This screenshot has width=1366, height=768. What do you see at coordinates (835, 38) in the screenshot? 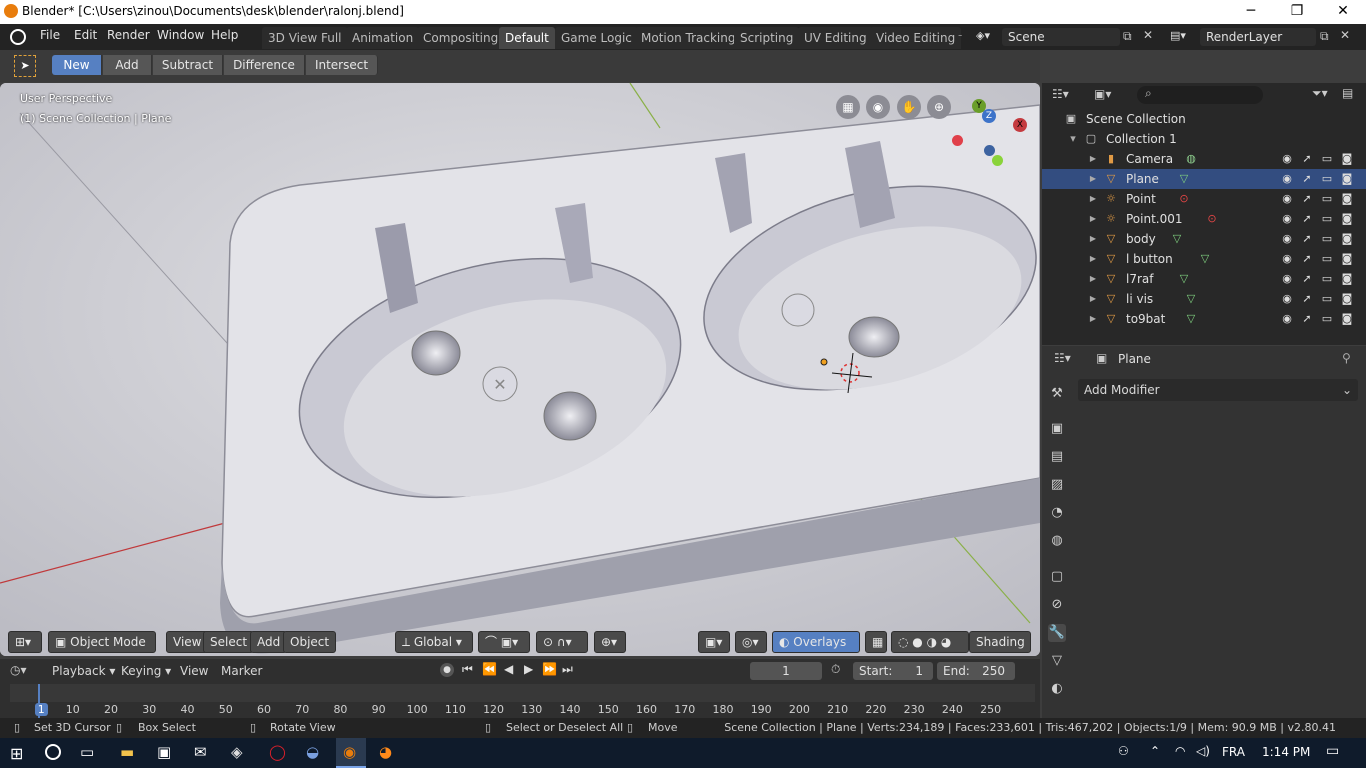
I see `tab-uv-editing: UV Editing` at bounding box center [835, 38].